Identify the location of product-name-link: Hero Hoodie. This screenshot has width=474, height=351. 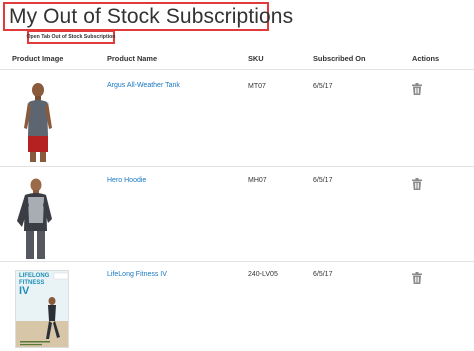
(126, 180).